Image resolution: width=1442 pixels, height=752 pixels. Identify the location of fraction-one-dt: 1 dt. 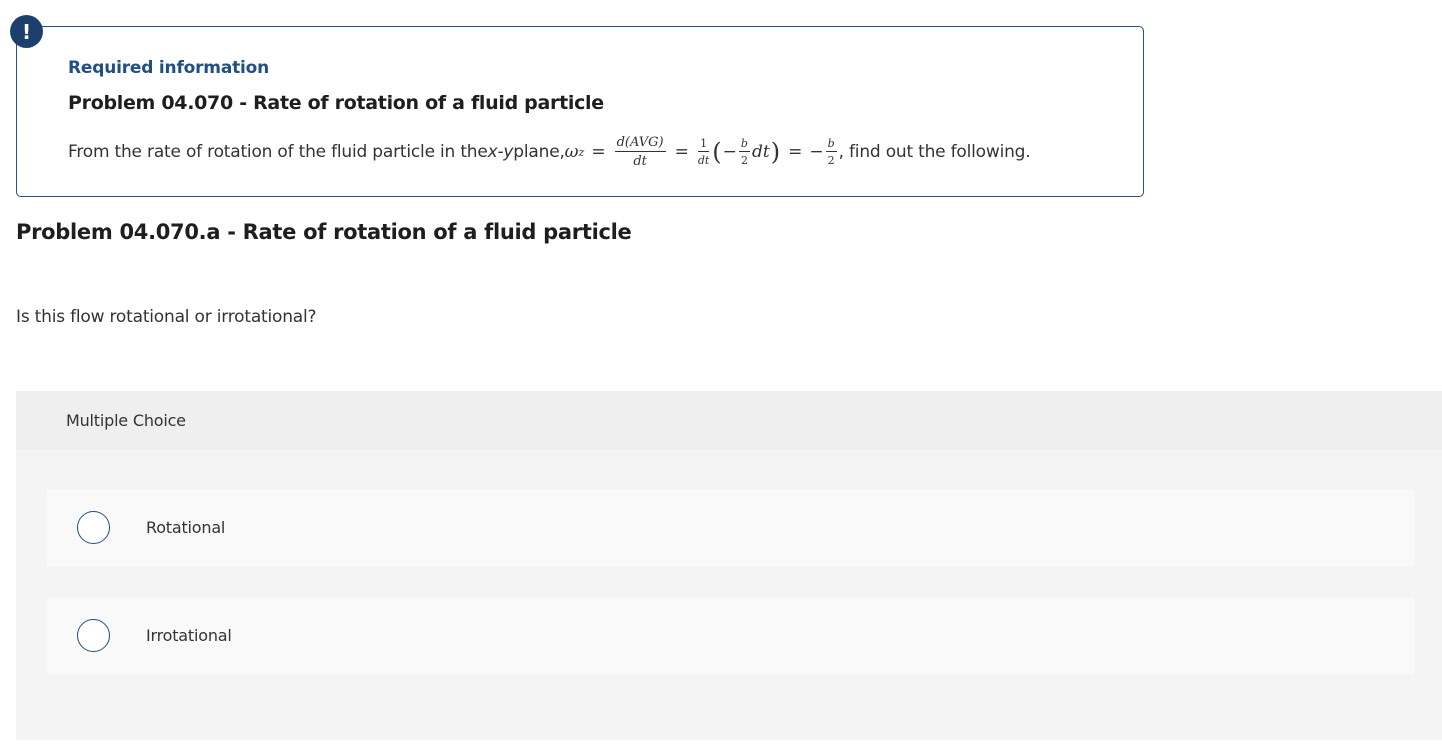
(703, 152).